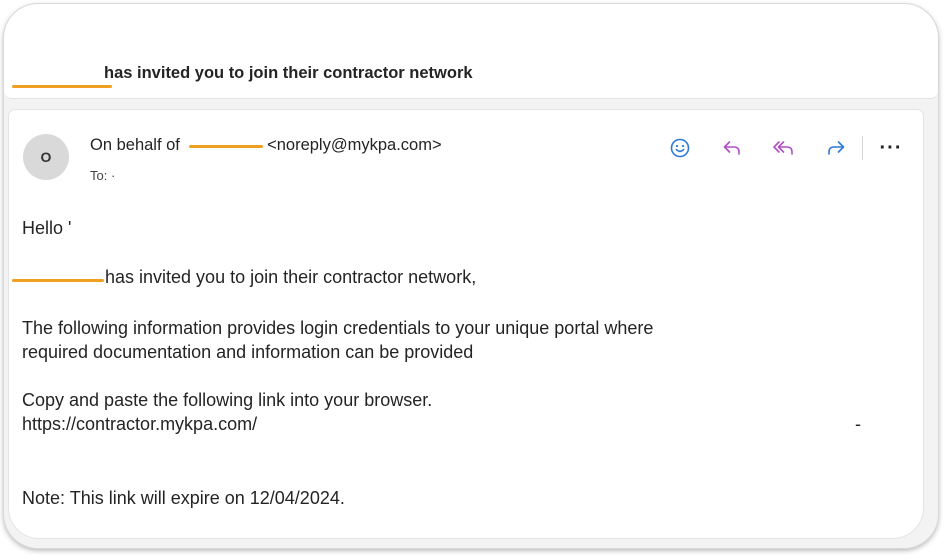 The height and width of the screenshot is (556, 946). I want to click on sender-email: <noreply@mykpa.com>, so click(354, 145).